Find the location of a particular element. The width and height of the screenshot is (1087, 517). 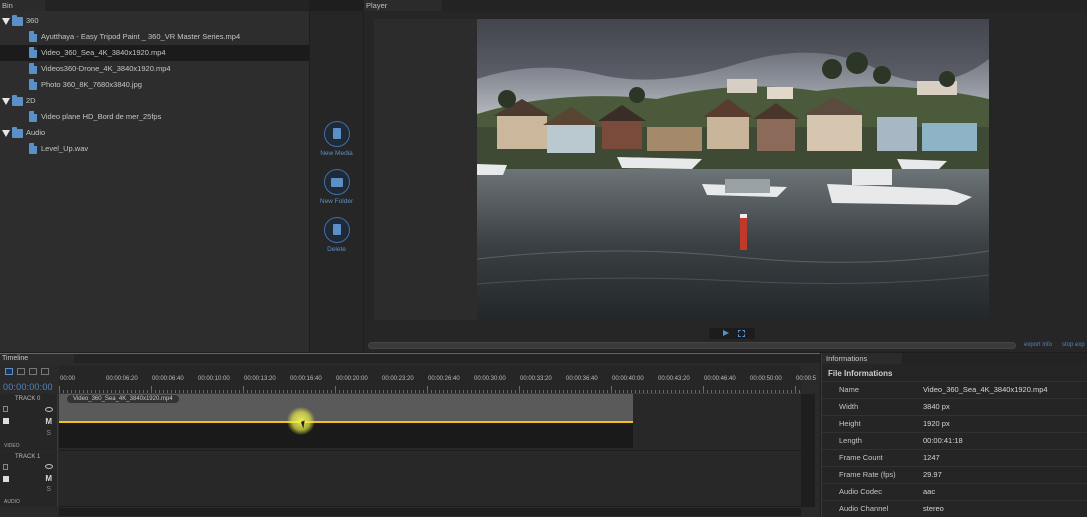

stop-export-link: stop exp is located at coordinates (1073, 345).